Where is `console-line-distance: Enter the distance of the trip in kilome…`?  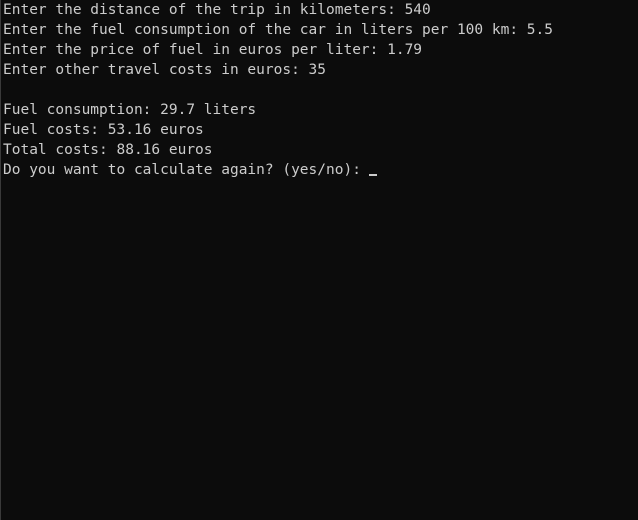
console-line-distance: Enter the distance of the trip in kilome… is located at coordinates (217, 10).